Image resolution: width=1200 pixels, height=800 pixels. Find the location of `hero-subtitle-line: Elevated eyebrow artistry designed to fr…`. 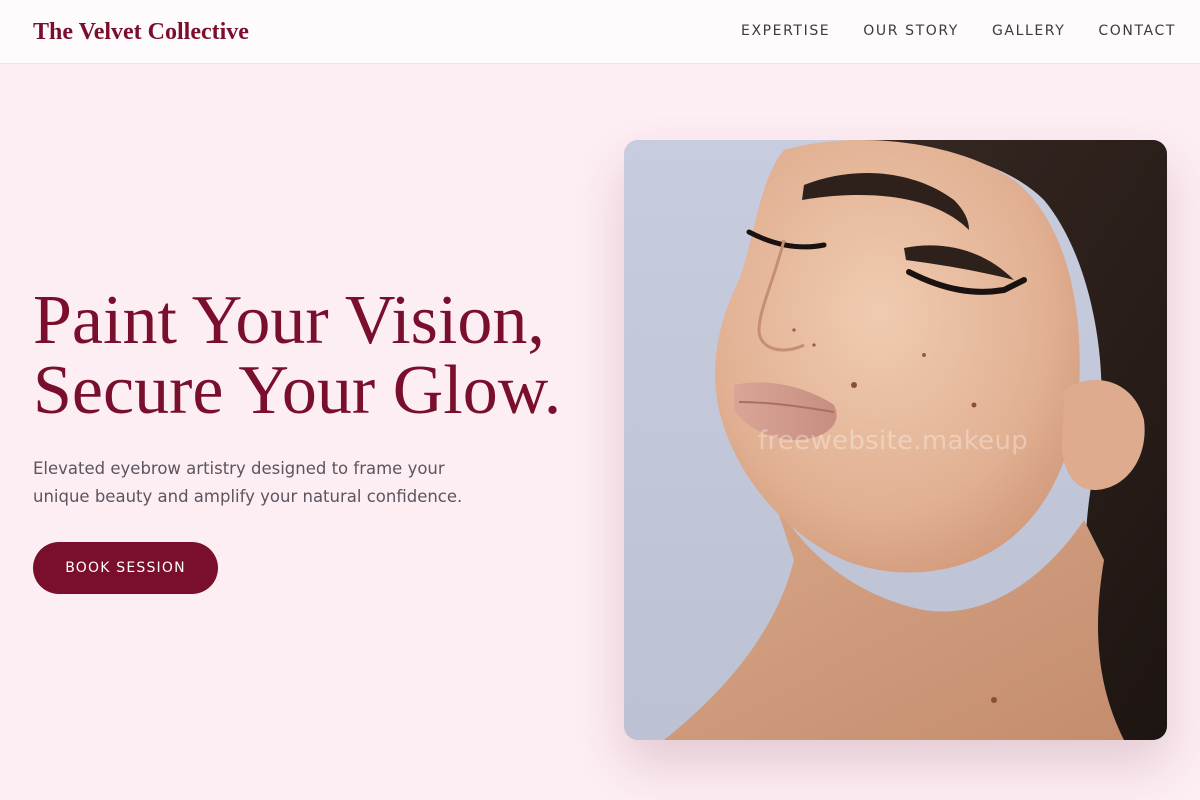

hero-subtitle-line: Elevated eyebrow artistry designed to fr… is located at coordinates (239, 468).